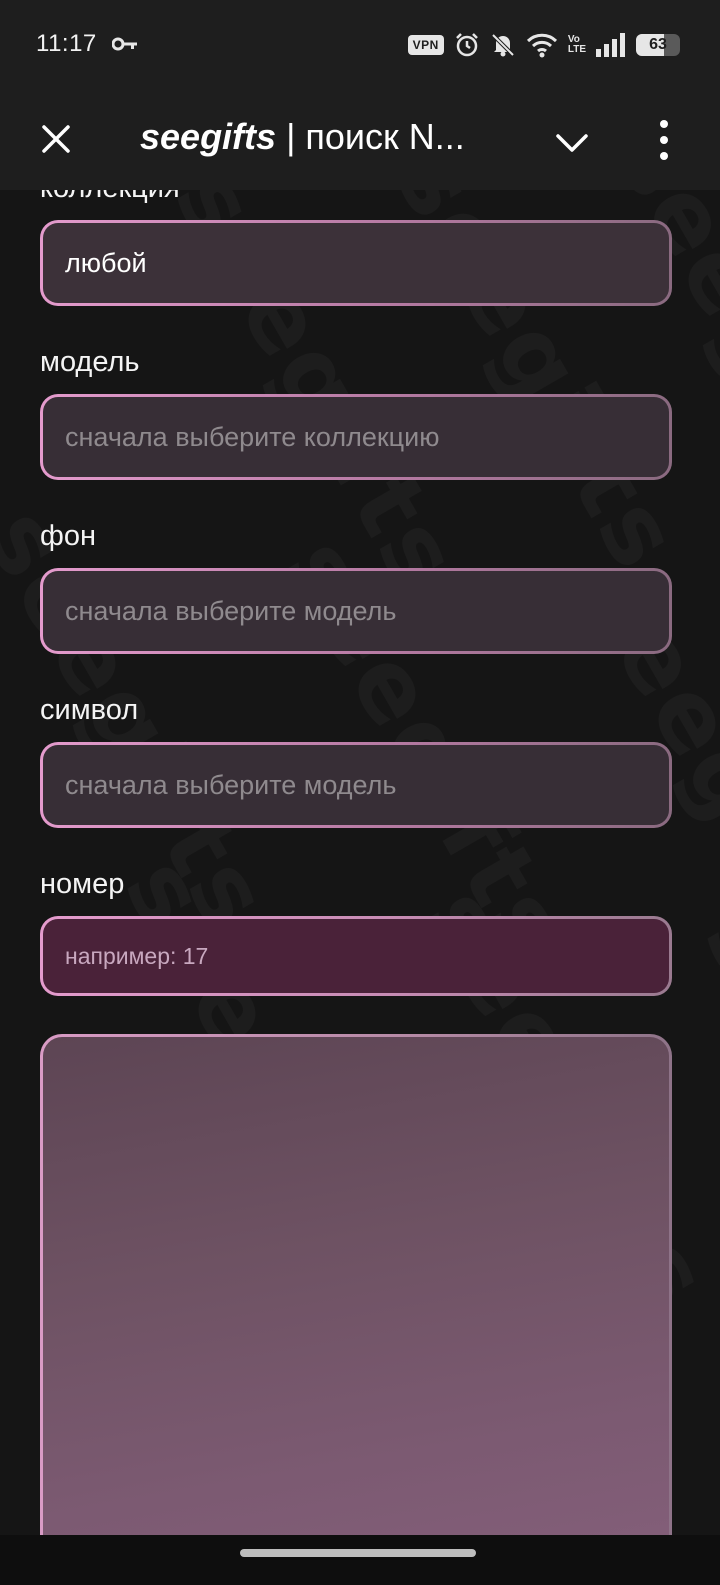 This screenshot has height=1585, width=720. Describe the element at coordinates (89, 710) in the screenshot. I see `symbol-label: символ` at that location.